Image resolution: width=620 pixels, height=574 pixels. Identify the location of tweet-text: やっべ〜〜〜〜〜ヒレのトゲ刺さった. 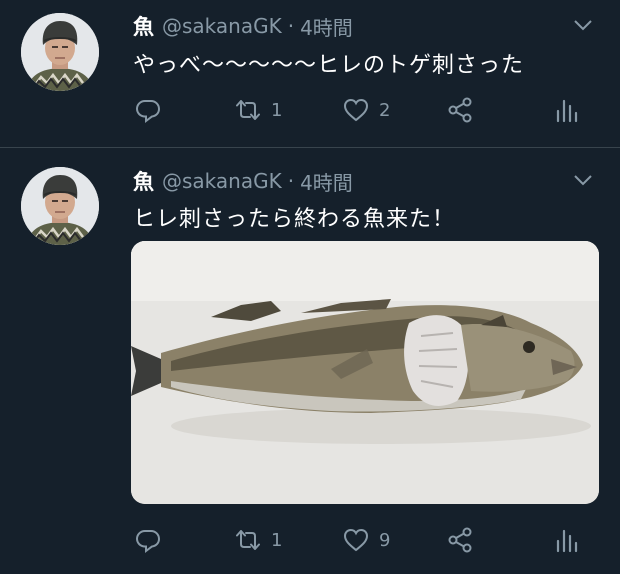
(329, 65).